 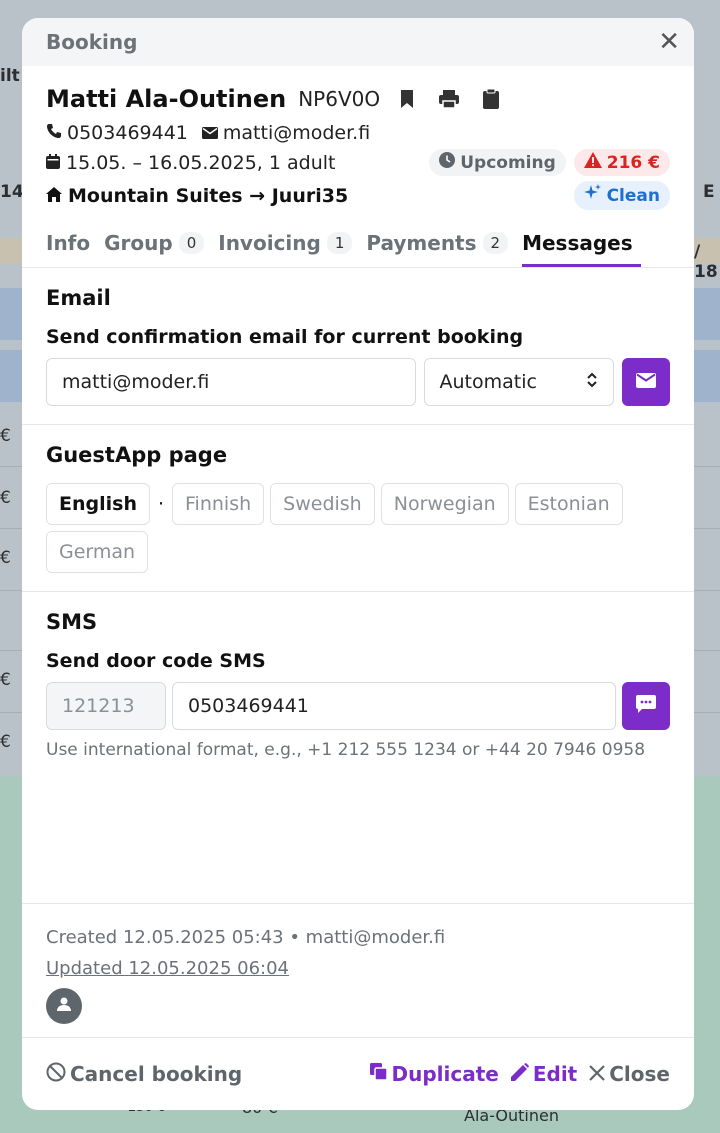 I want to click on section-title: Email, so click(x=78, y=298).